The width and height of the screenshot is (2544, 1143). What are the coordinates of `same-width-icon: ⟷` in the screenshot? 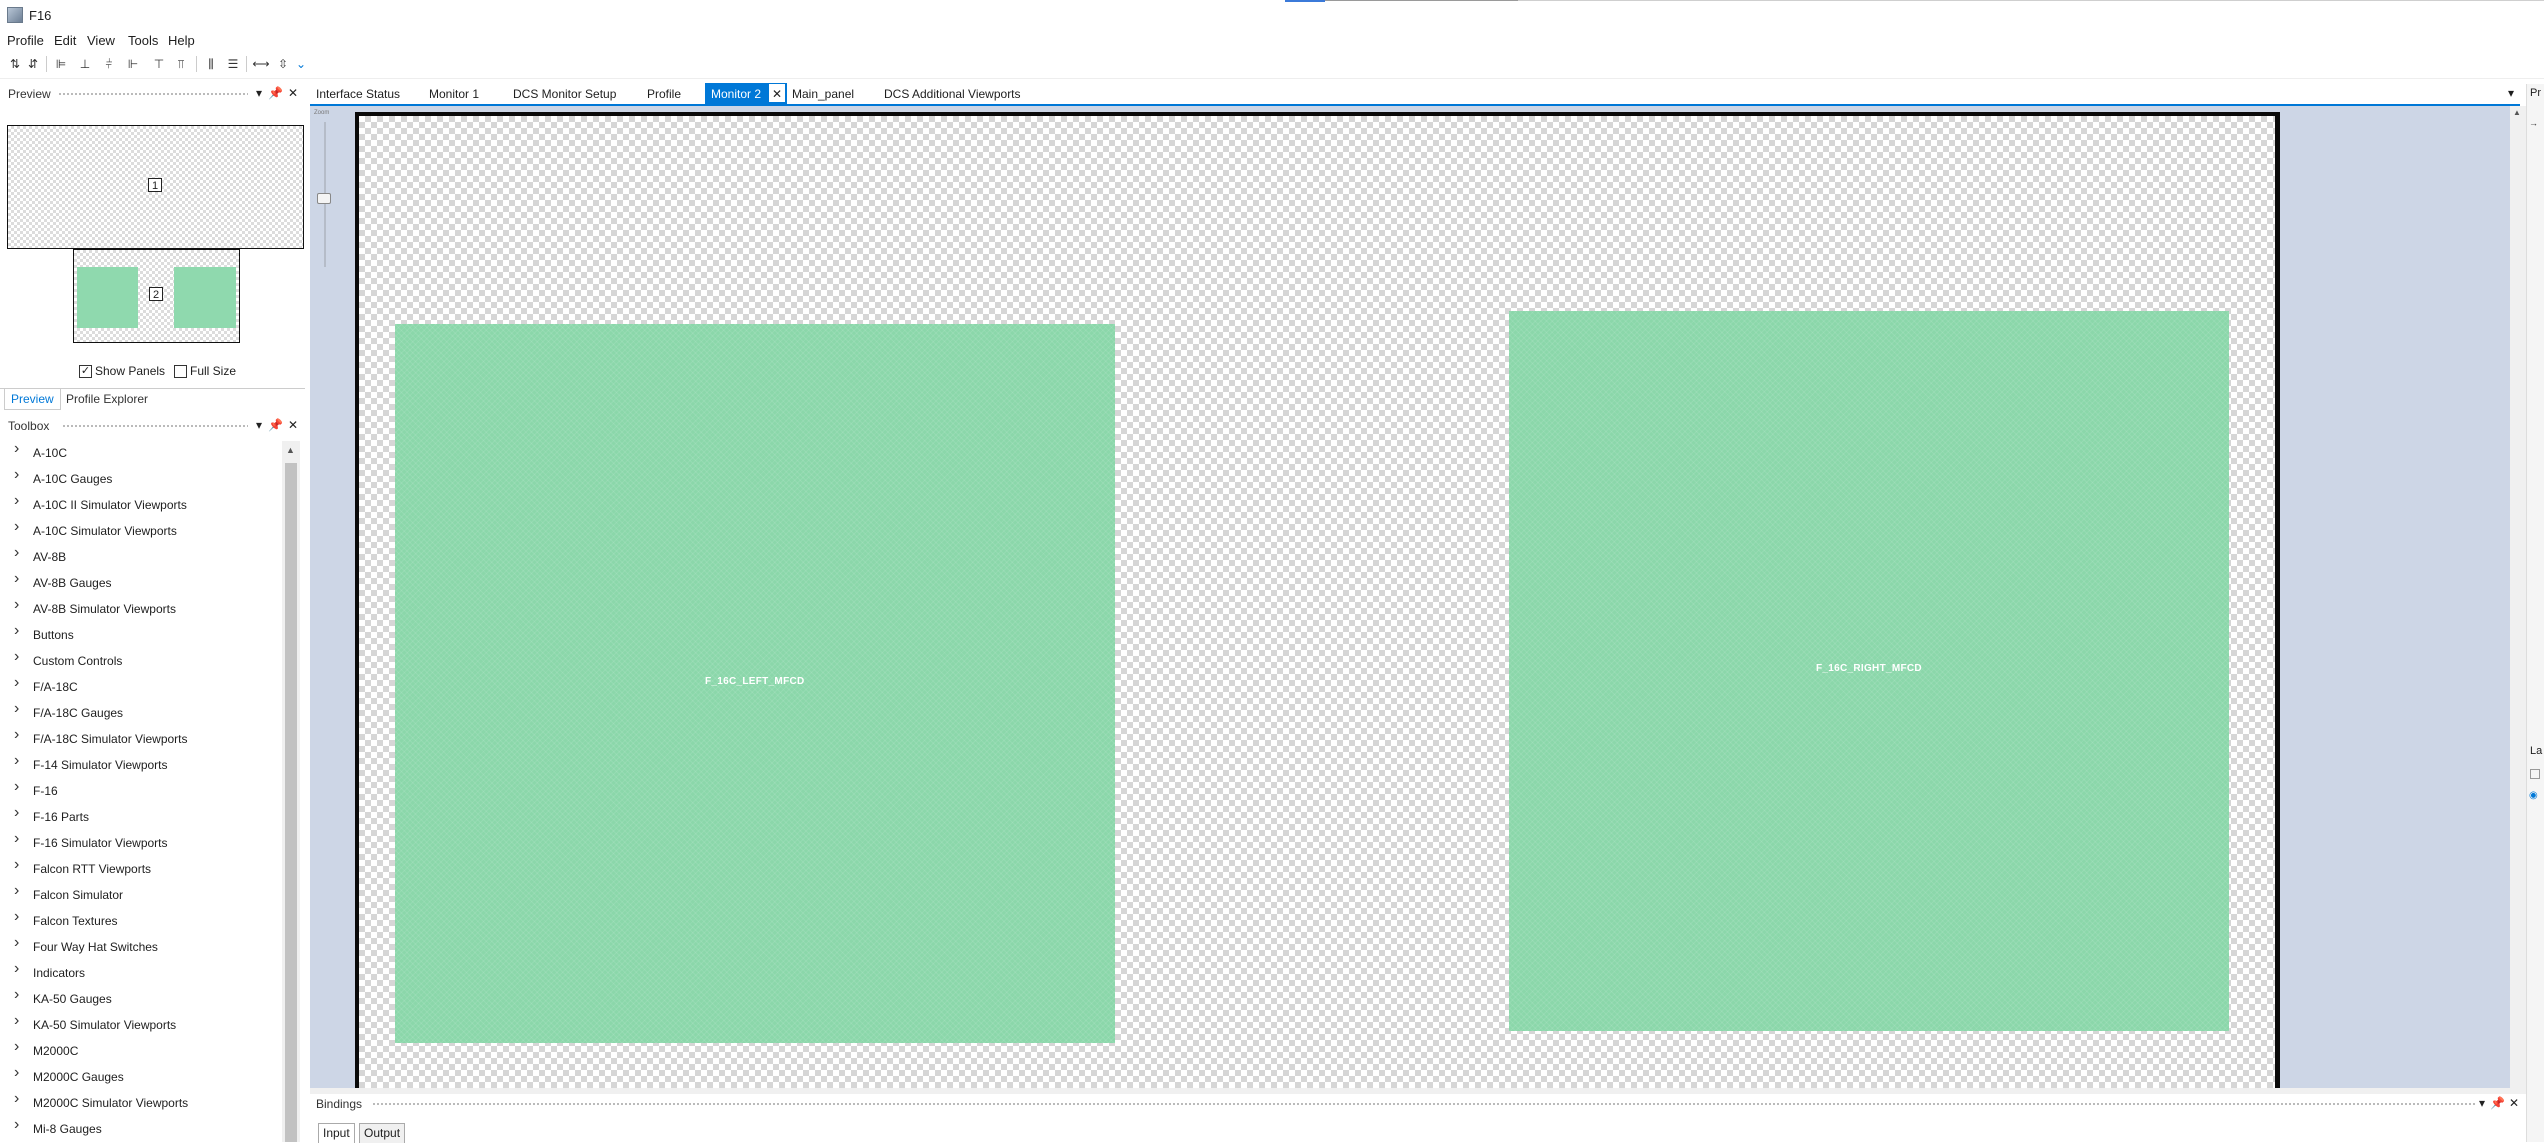 It's located at (261, 64).